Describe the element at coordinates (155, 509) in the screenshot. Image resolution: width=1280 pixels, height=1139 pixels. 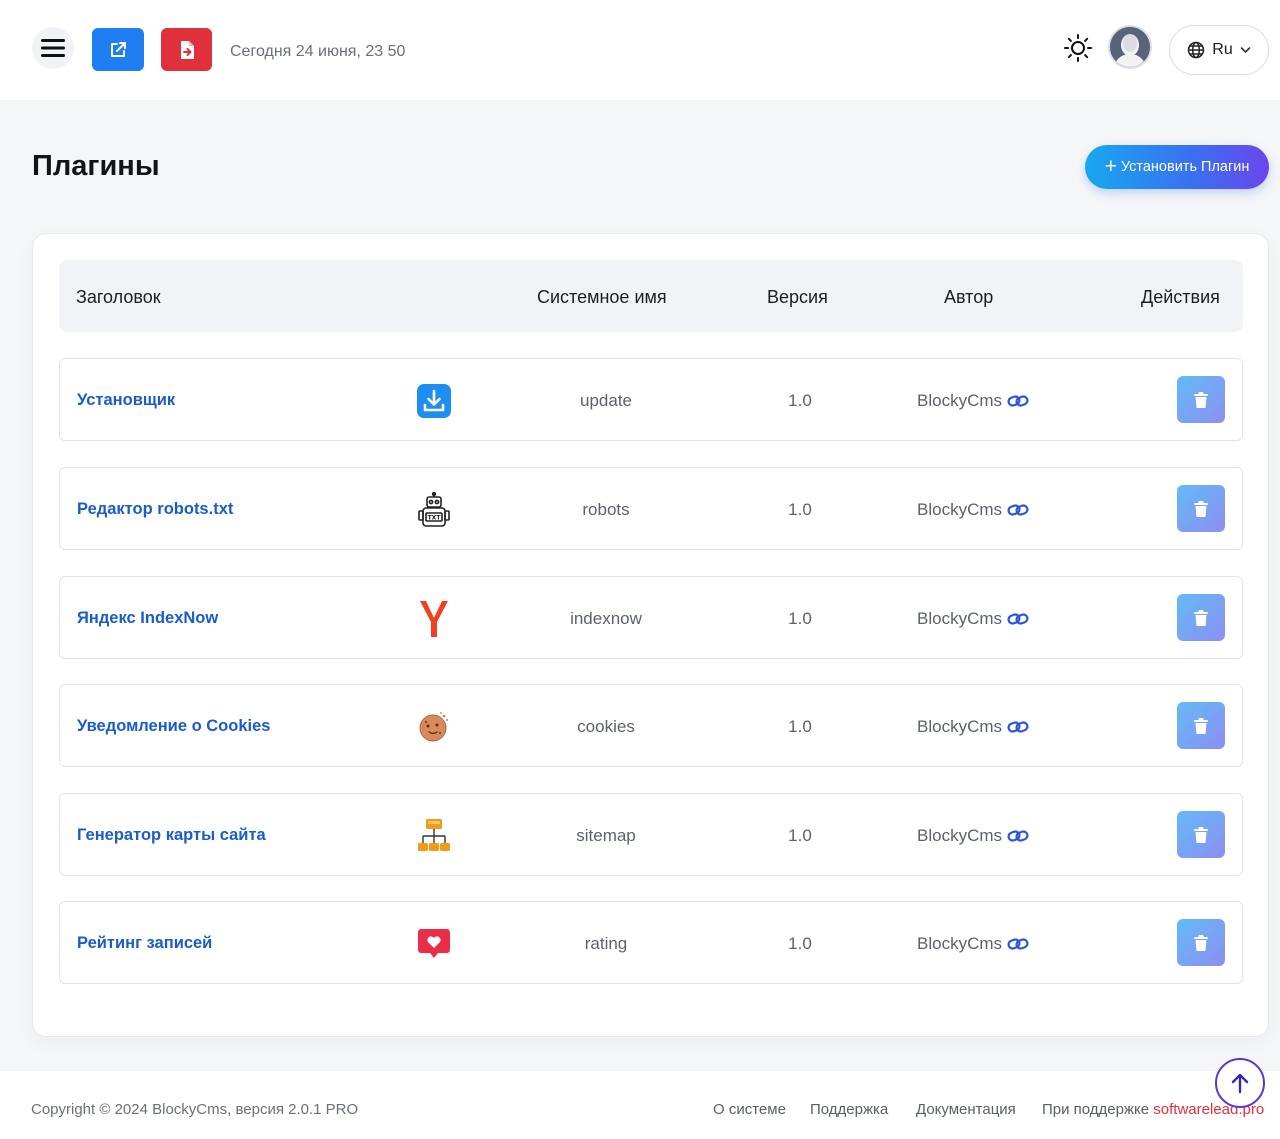
I see `plugin-title-link: Редактор robots.txt` at that location.